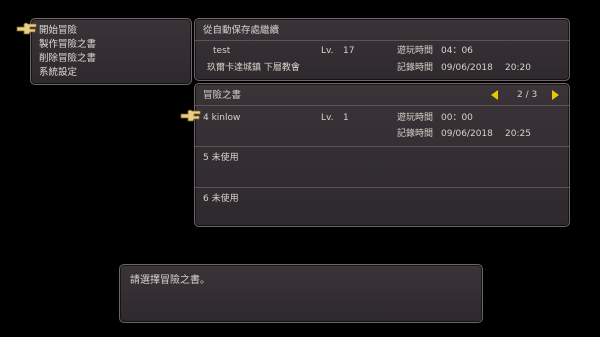 The height and width of the screenshot is (337, 600). What do you see at coordinates (221, 158) in the screenshot?
I see `slot-5-label: 5 未使用` at bounding box center [221, 158].